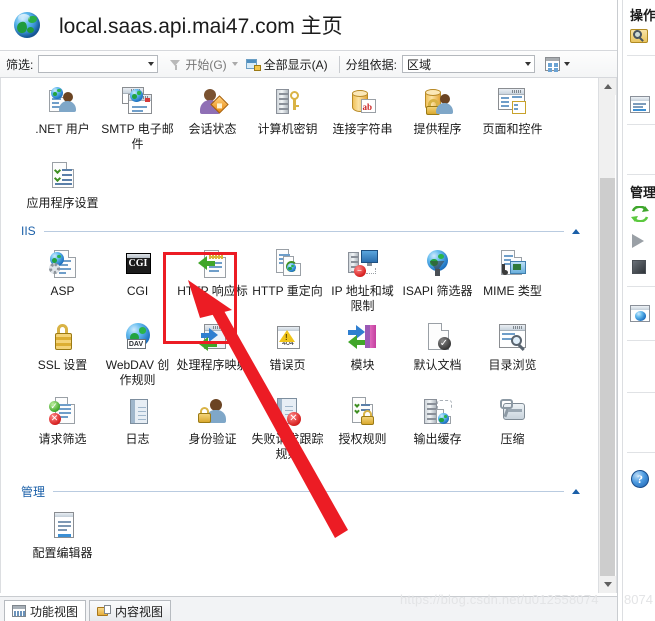 Image resolution: width=655 pixels, height=621 pixels. I want to click on tile-handler-mappings: 处理程序映射, so click(212, 351).